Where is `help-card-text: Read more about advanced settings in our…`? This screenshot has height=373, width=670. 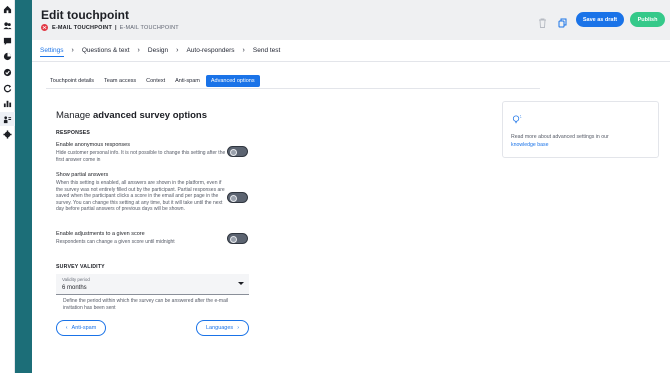
help-card-text: Read more about advanced settings in our… is located at coordinates (583, 141).